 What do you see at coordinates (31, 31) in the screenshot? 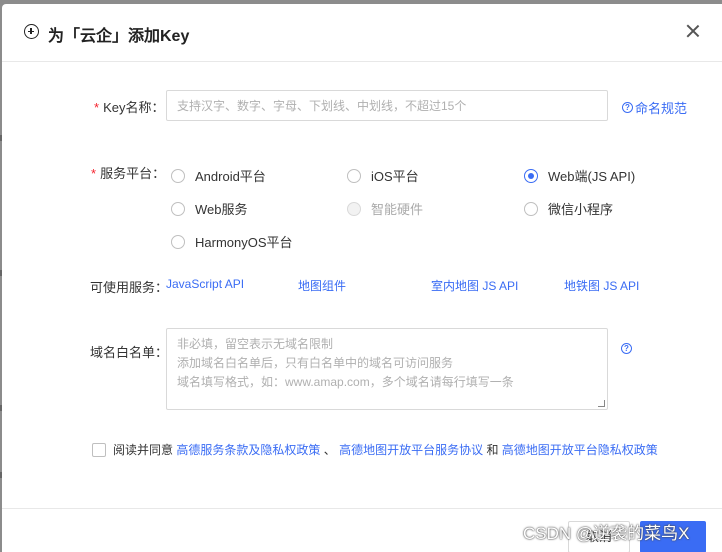
I see `add-circle-icon` at bounding box center [31, 31].